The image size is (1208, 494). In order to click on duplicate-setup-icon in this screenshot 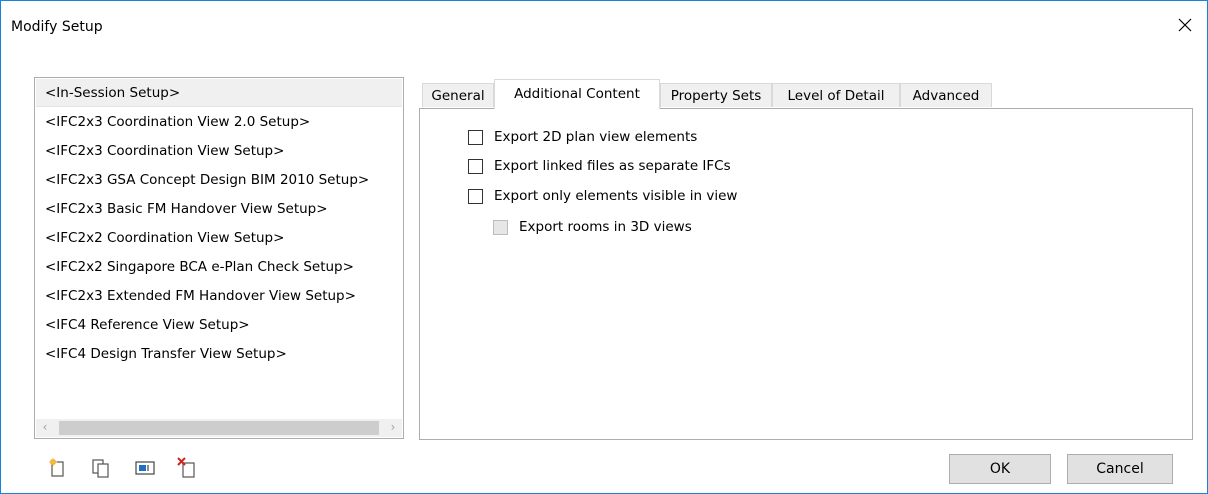, I will do `click(101, 468)`.